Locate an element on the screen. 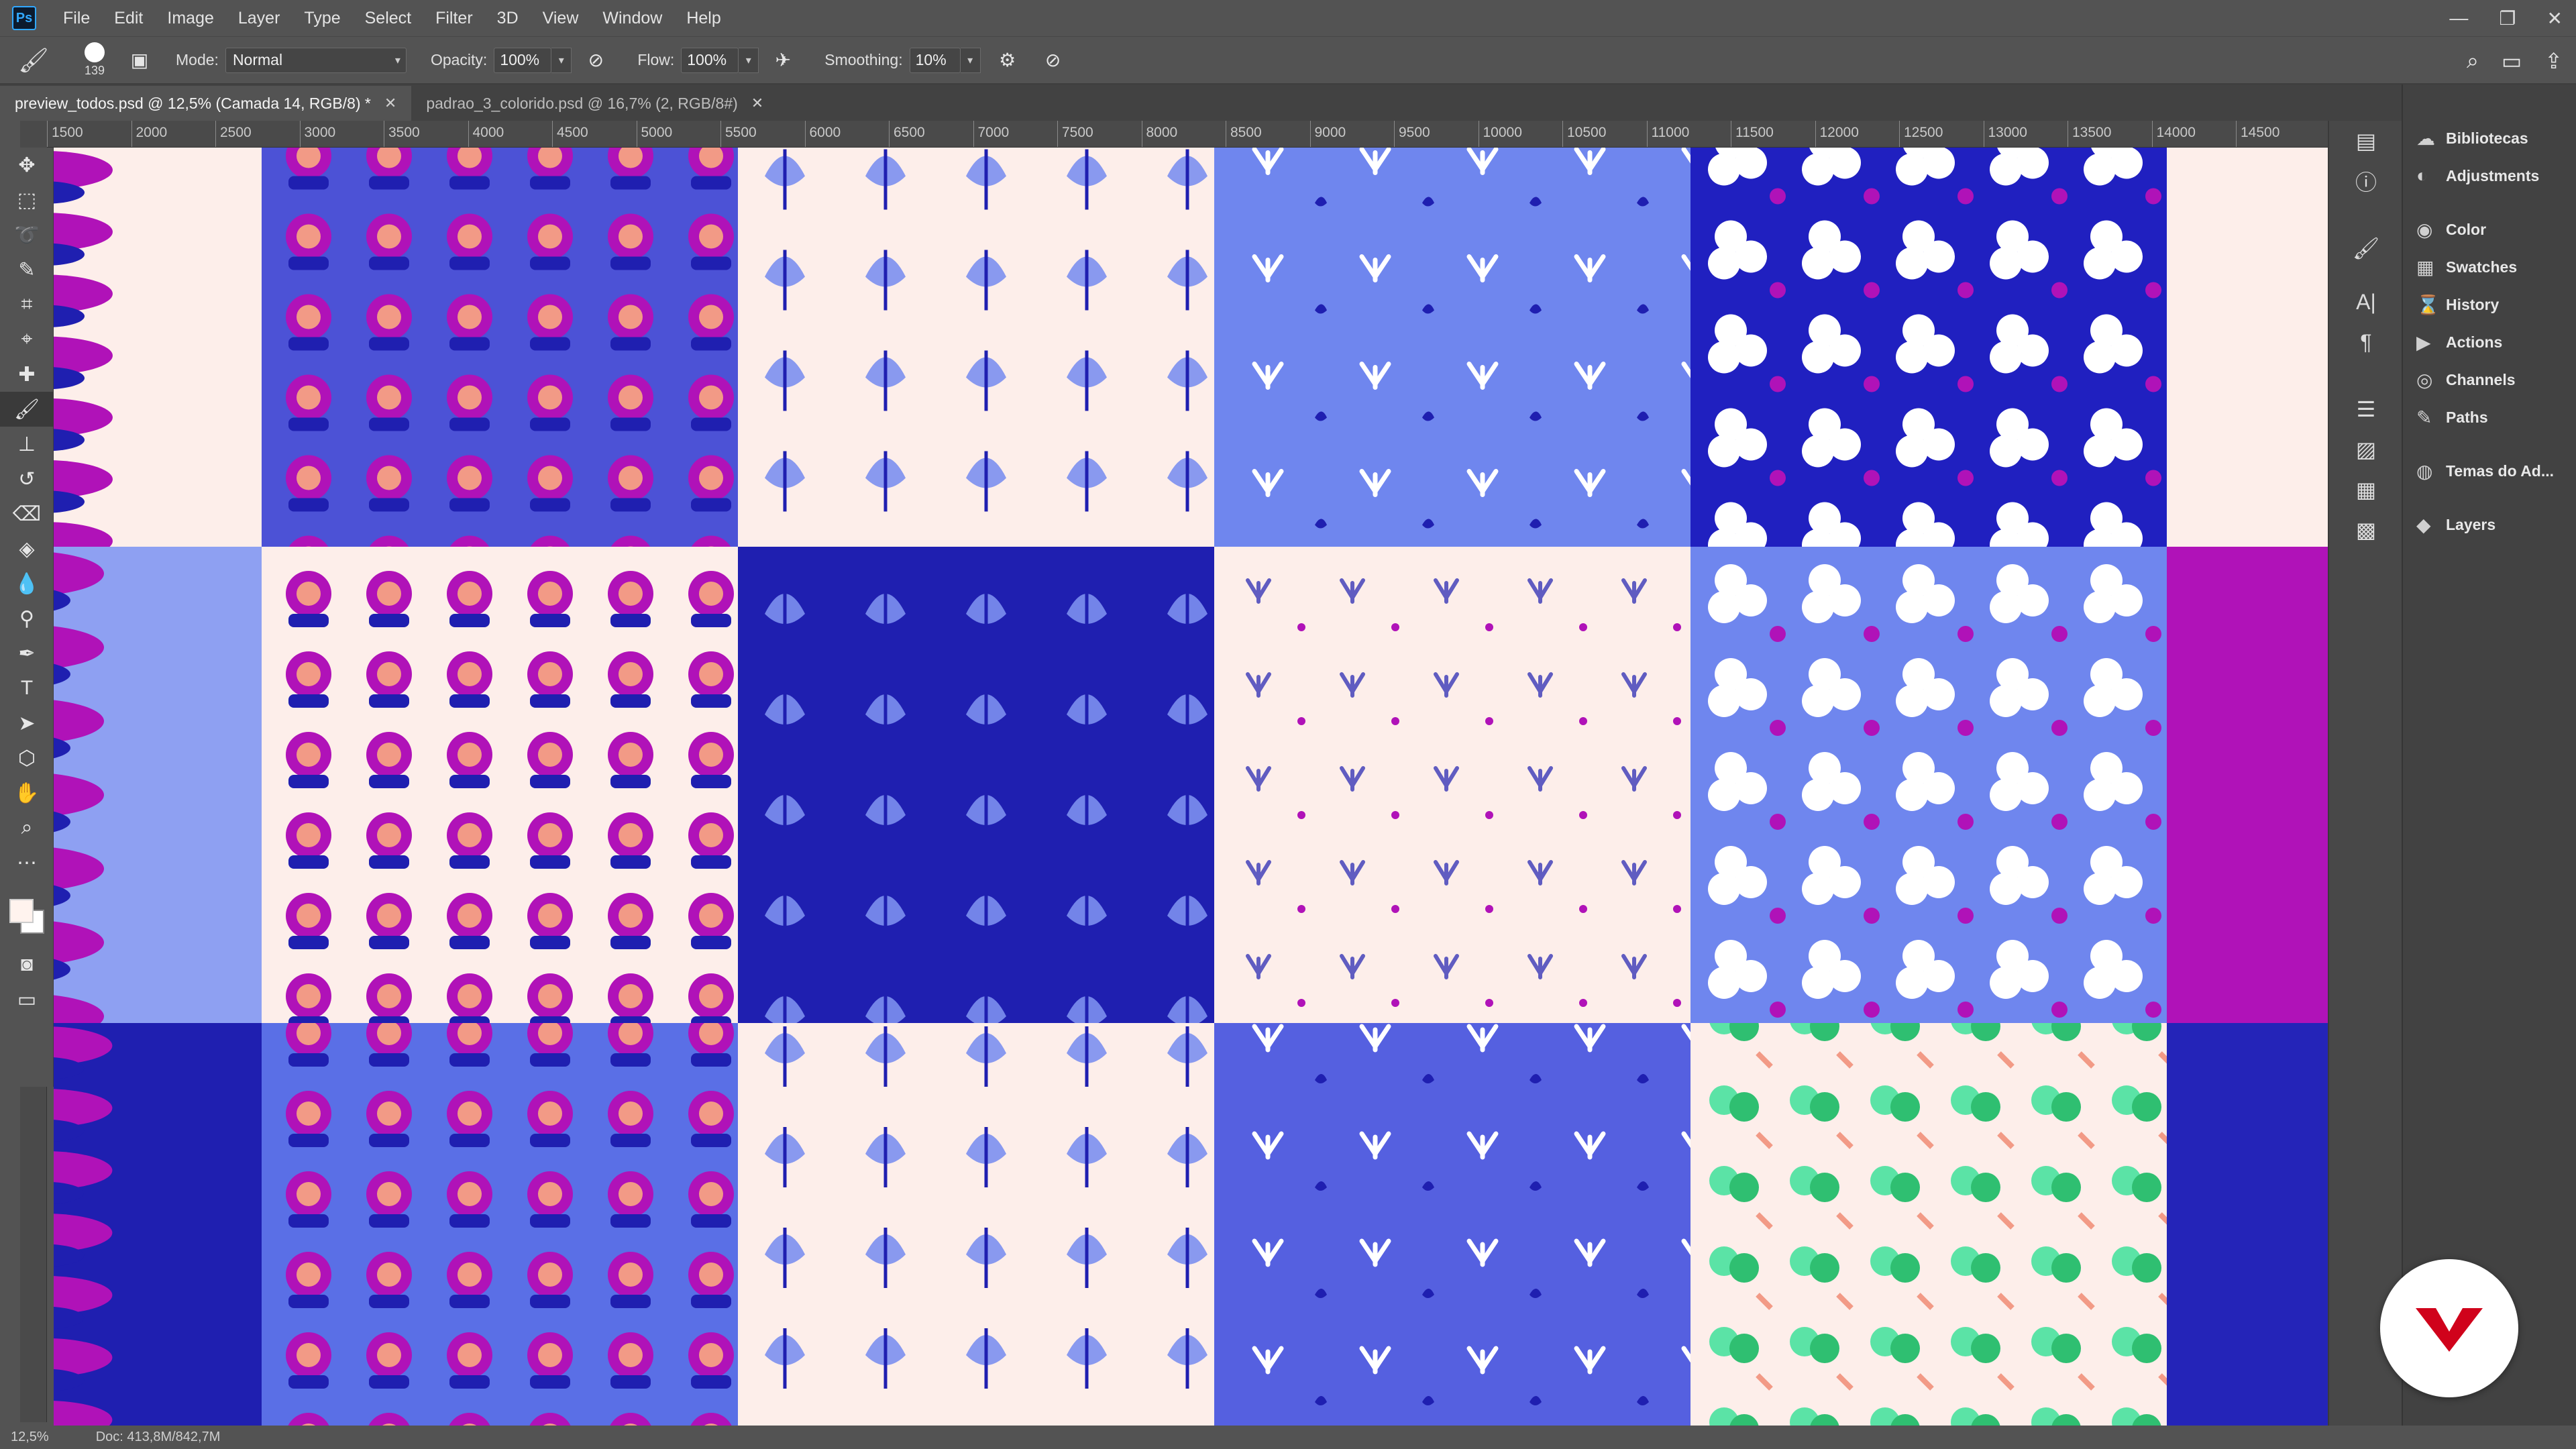 This screenshot has height=1449, width=2576. panel-label: Color is located at coordinates (2466, 229).